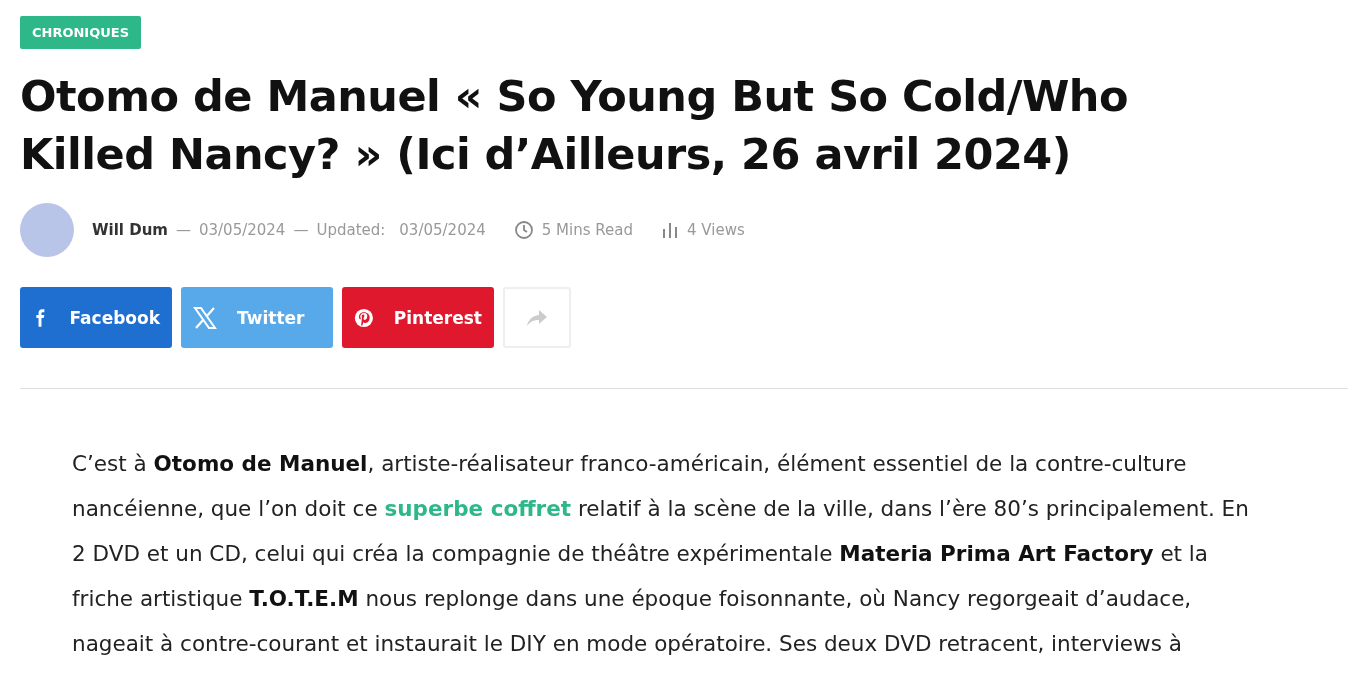  What do you see at coordinates (96, 317) in the screenshot?
I see `facebook-share-button: Facebook` at bounding box center [96, 317].